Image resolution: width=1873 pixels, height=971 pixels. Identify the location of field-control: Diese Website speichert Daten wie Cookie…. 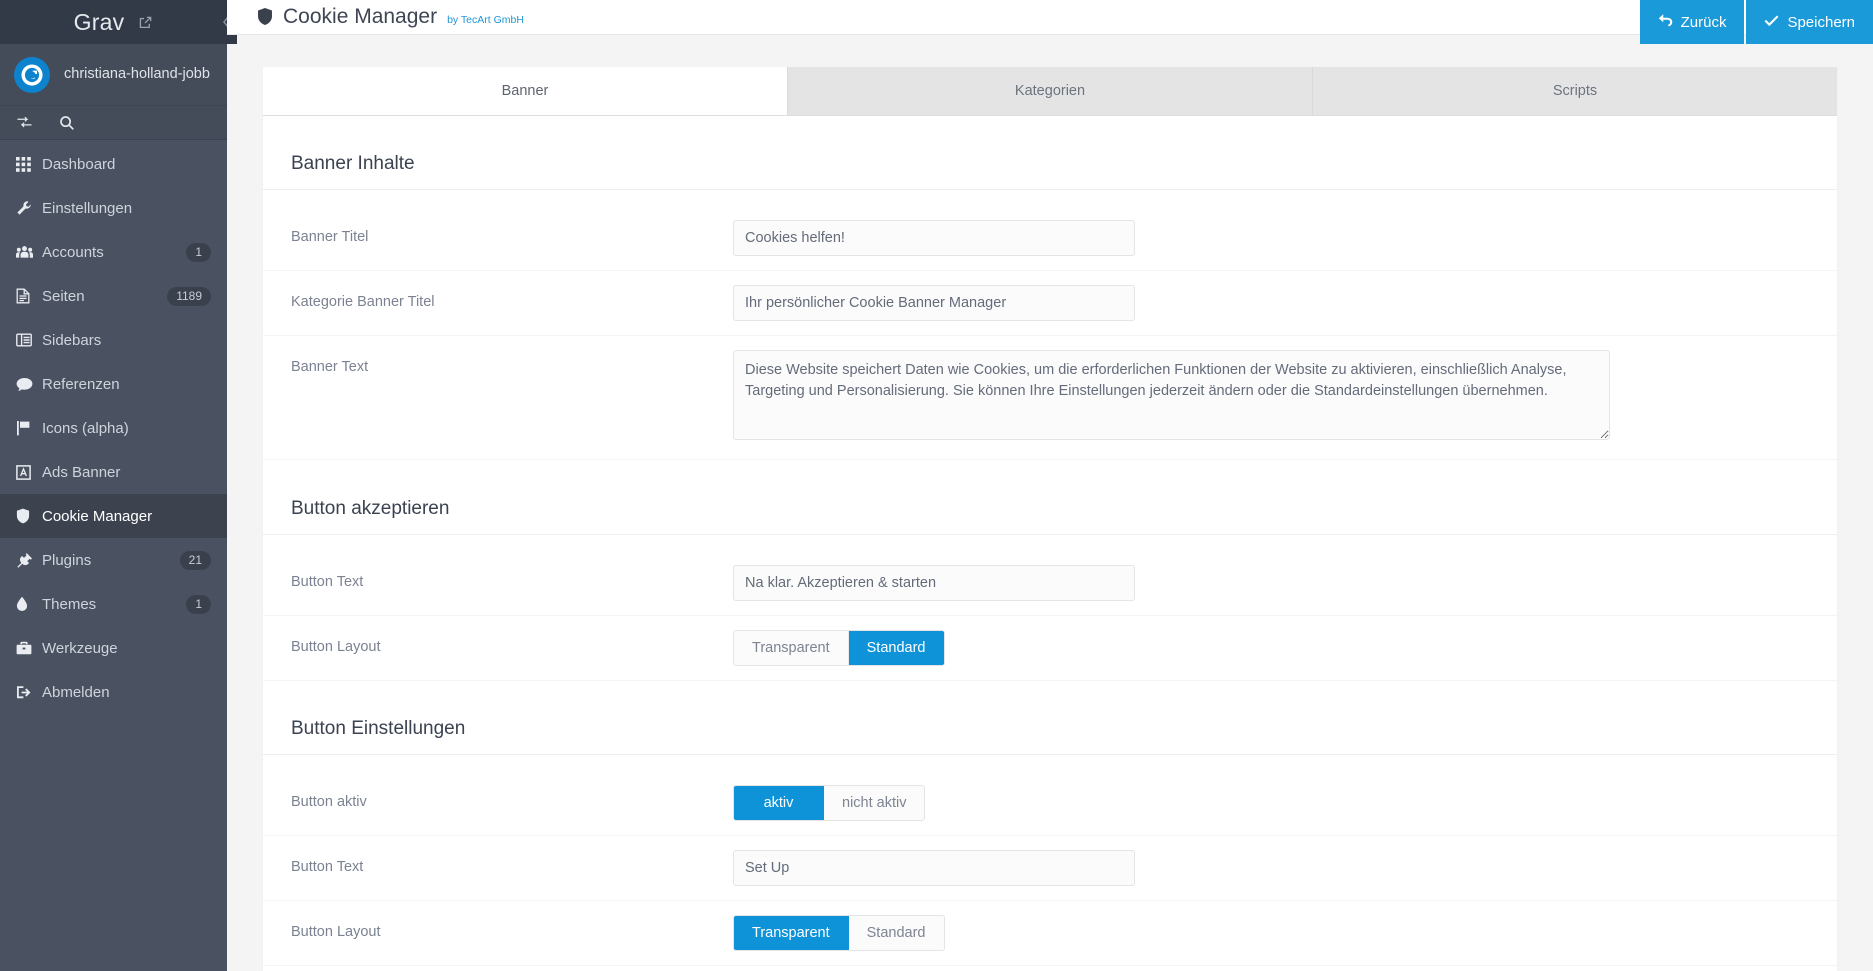
(1285, 397).